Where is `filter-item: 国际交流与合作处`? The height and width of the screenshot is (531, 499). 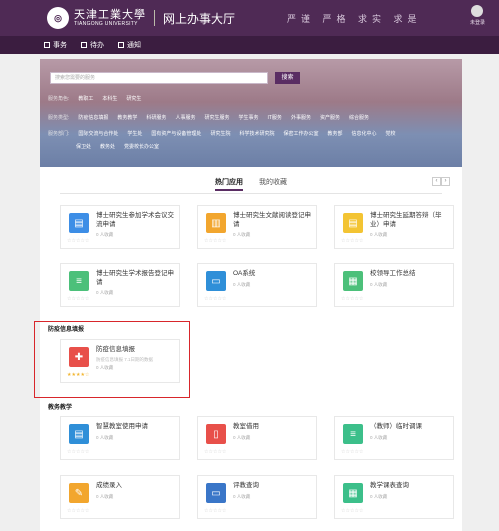 filter-item: 国际交流与合作处 is located at coordinates (98, 133).